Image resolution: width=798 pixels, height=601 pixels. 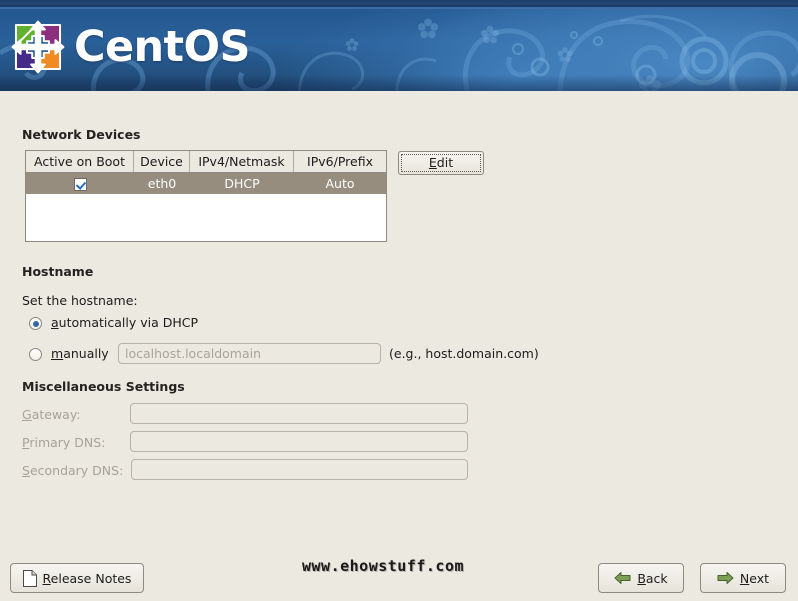 What do you see at coordinates (383, 566) in the screenshot?
I see `site-watermark: www.ehowstuff.com` at bounding box center [383, 566].